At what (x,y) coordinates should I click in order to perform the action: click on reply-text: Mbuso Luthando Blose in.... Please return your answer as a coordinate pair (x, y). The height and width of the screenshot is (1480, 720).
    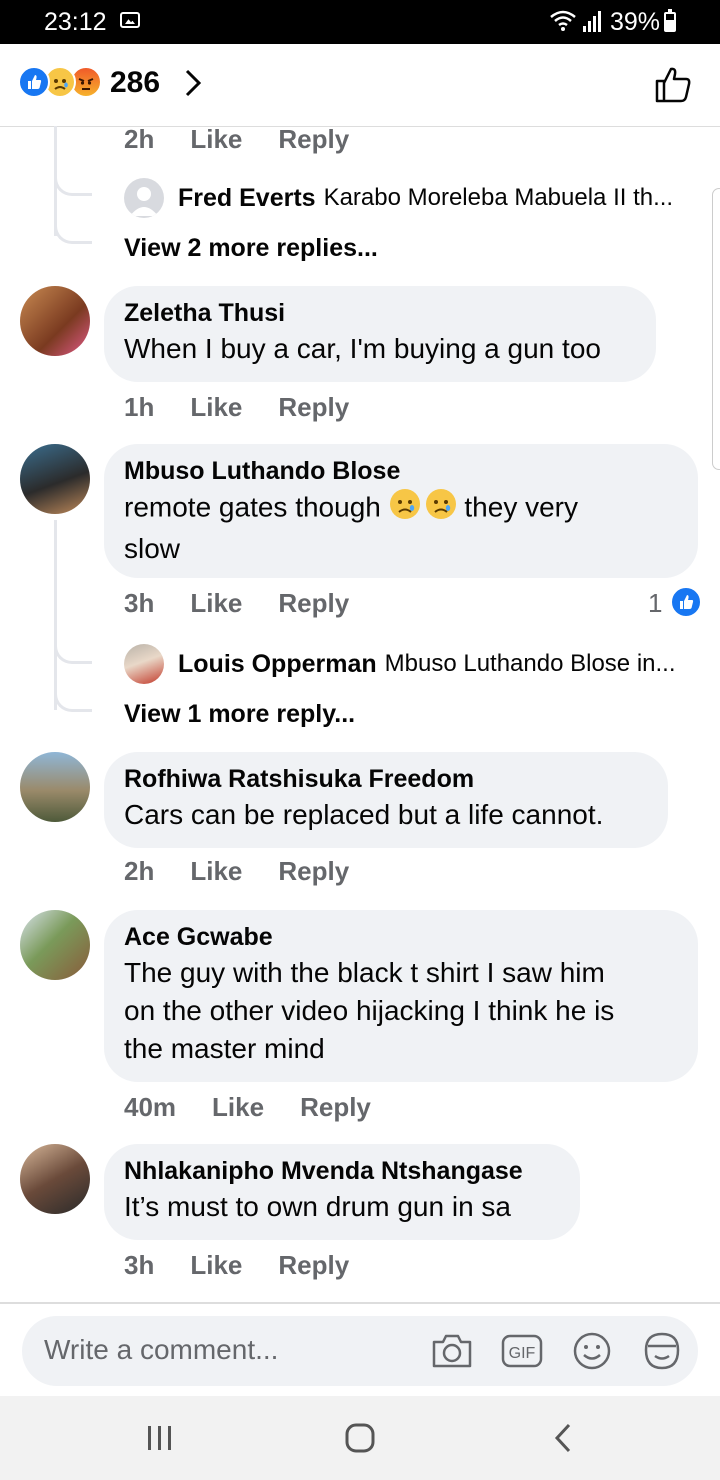
    Looking at the image, I should click on (530, 663).